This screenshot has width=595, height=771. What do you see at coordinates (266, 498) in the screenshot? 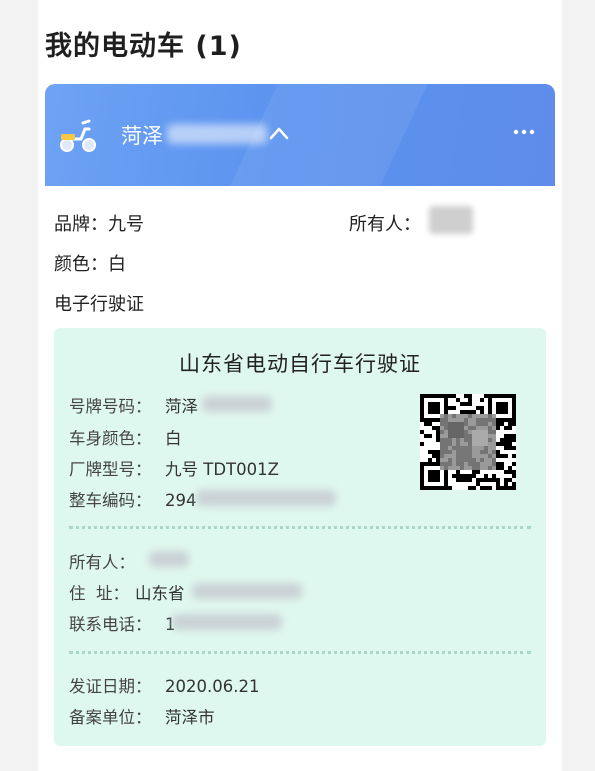
I see `vin-redaction` at bounding box center [266, 498].